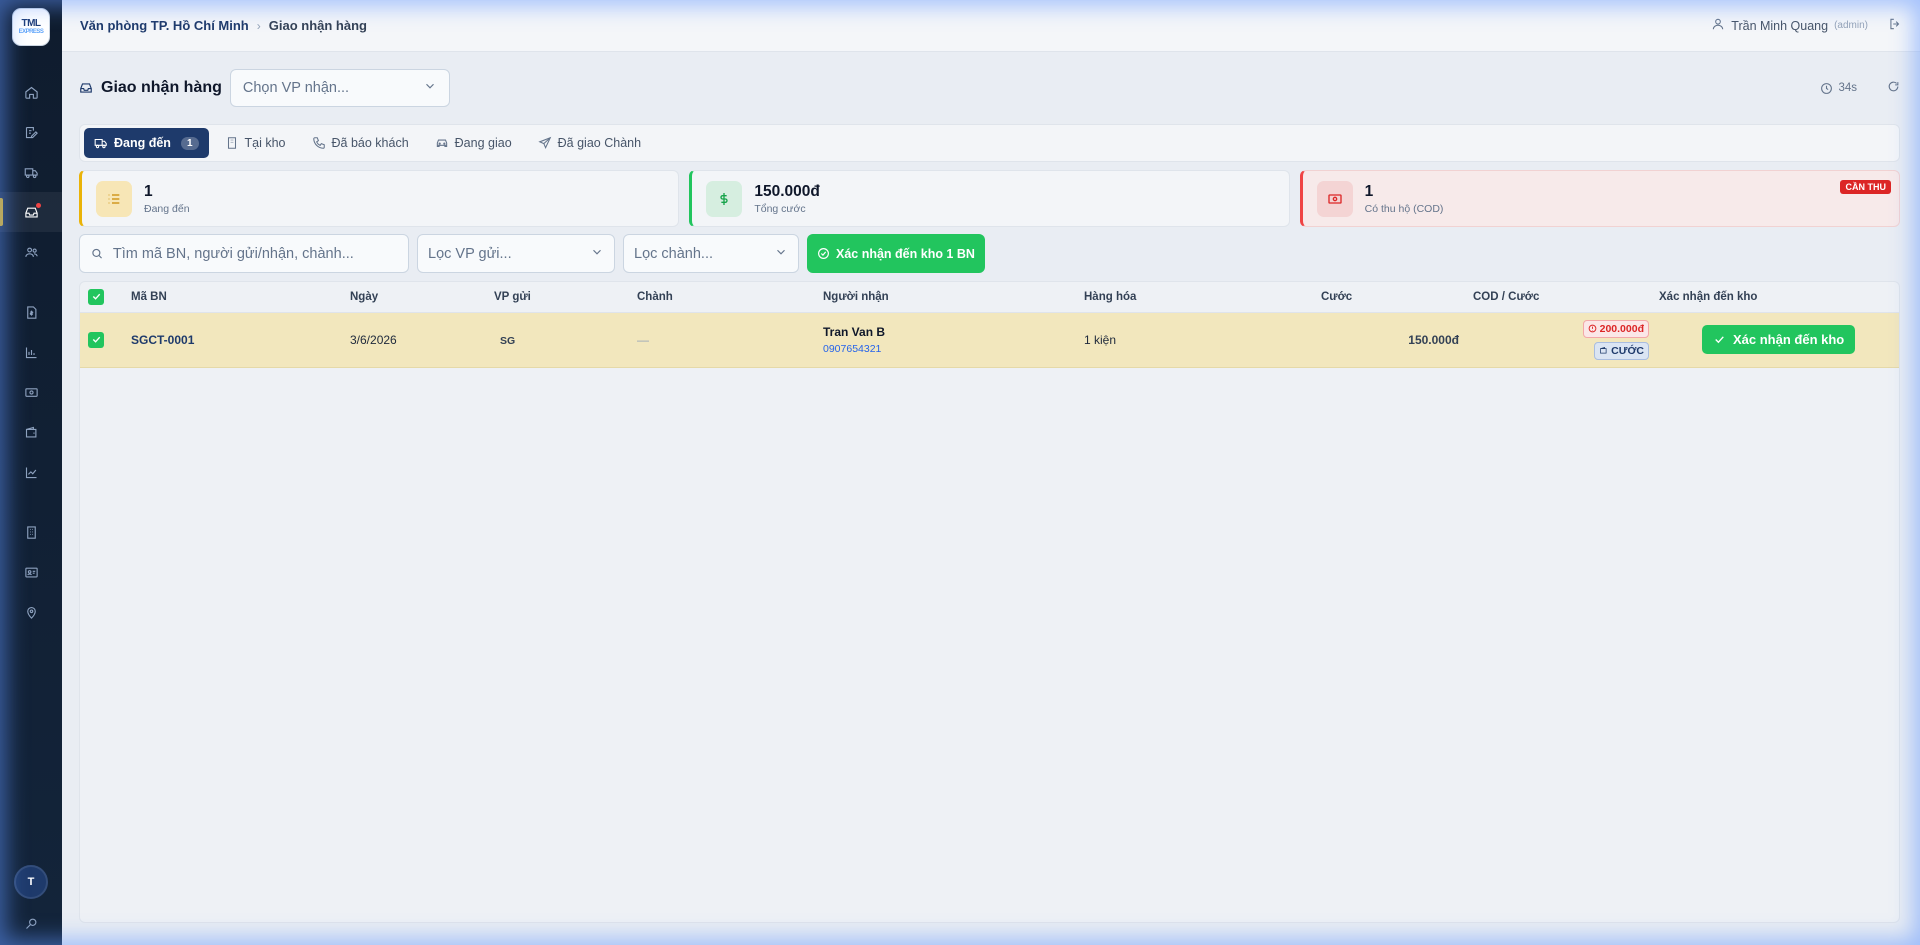 The image size is (1920, 945). What do you see at coordinates (1779, 339) in the screenshot?
I see `confirm-arrival-button: Xác nhận đến kho` at bounding box center [1779, 339].